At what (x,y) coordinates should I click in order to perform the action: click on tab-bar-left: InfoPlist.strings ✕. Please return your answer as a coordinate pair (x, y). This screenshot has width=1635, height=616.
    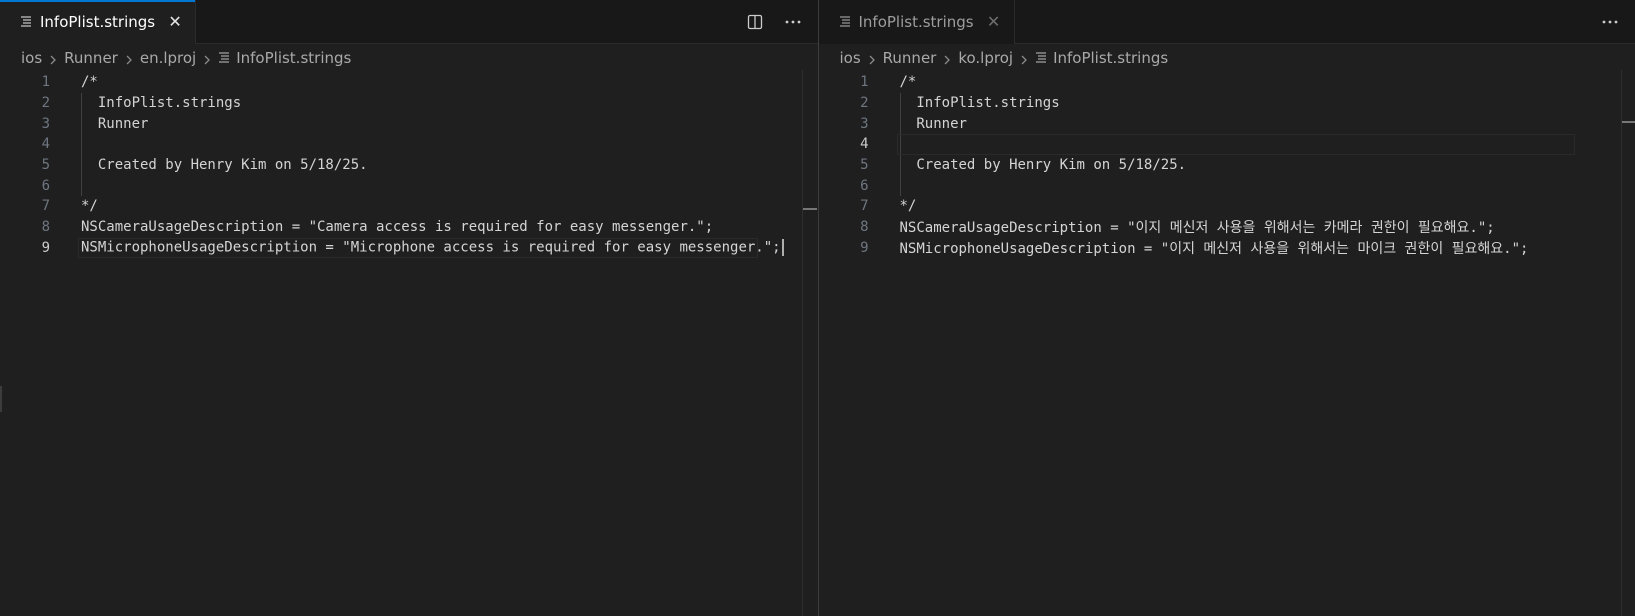
    Looking at the image, I should click on (409, 22).